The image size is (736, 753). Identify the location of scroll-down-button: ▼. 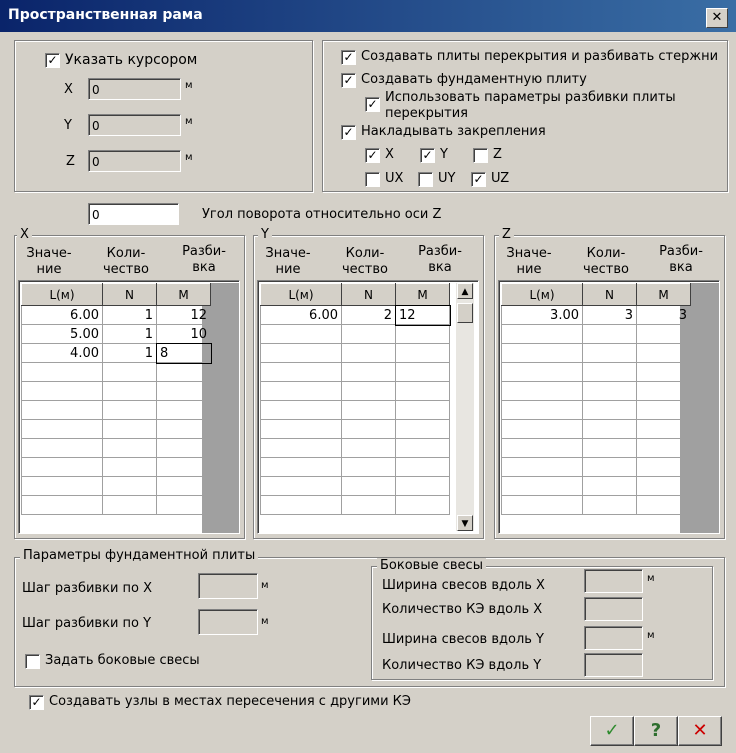
(465, 523).